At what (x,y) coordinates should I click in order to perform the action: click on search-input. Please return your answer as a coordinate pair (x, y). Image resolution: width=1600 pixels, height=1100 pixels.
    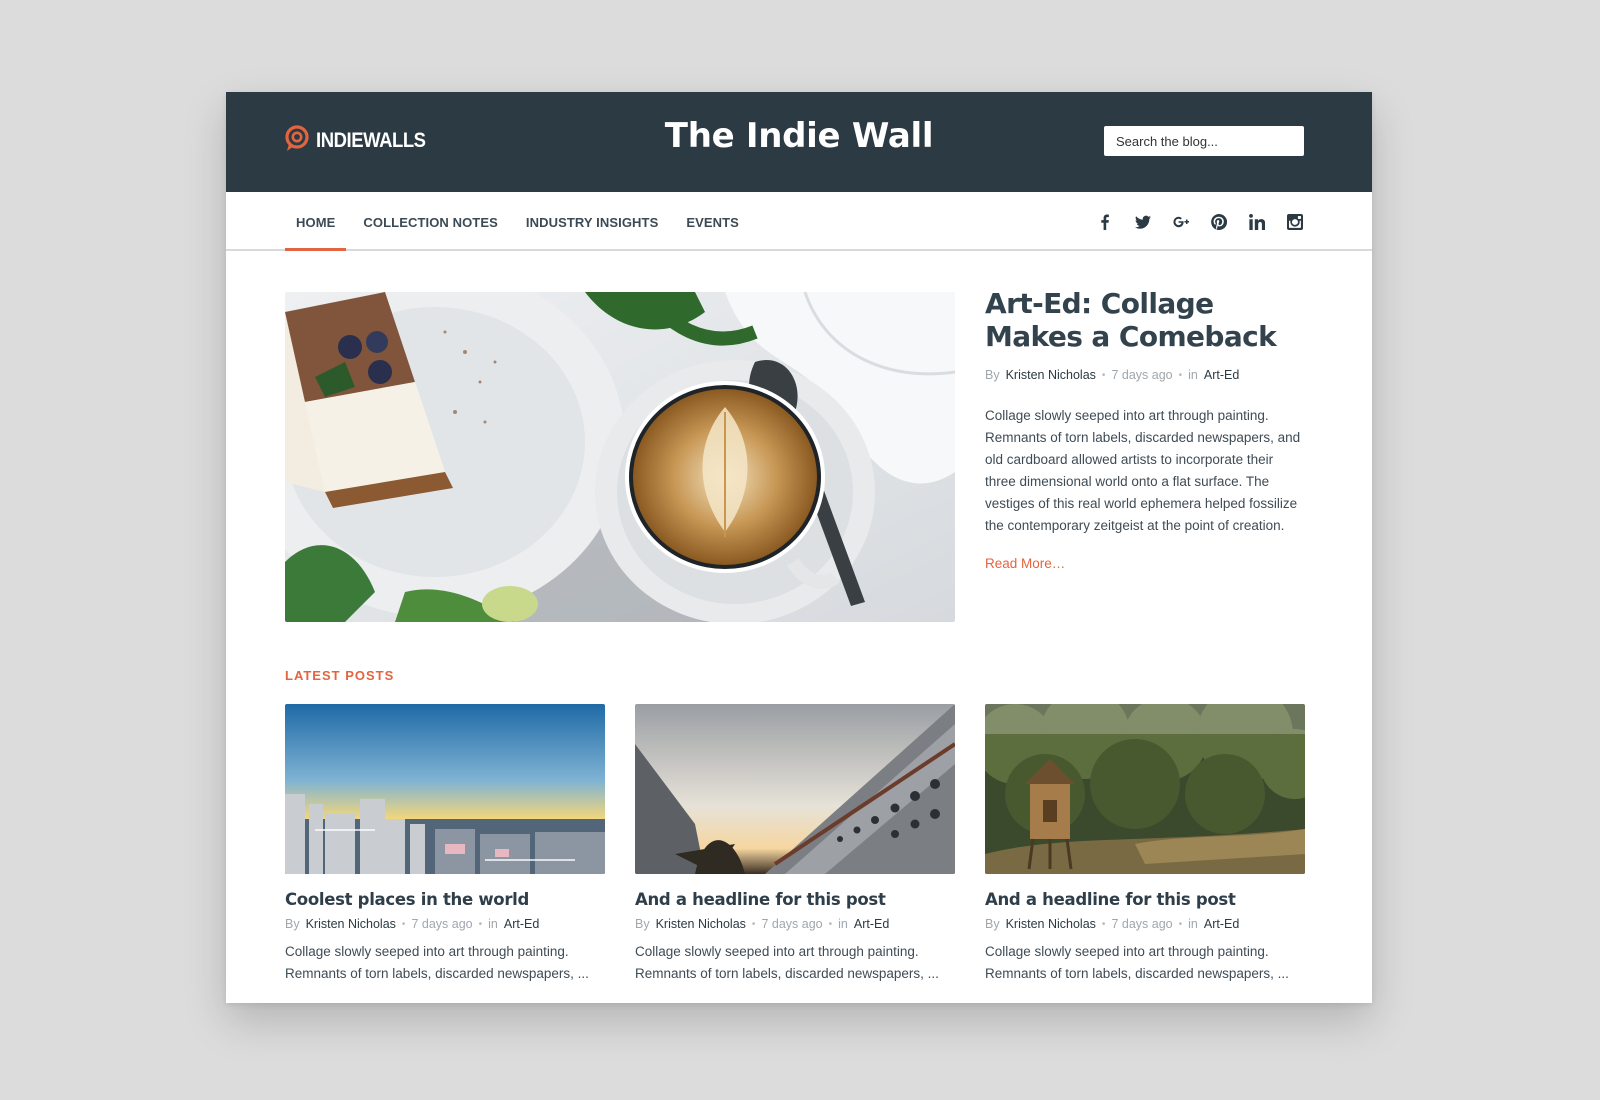
    Looking at the image, I should click on (1204, 141).